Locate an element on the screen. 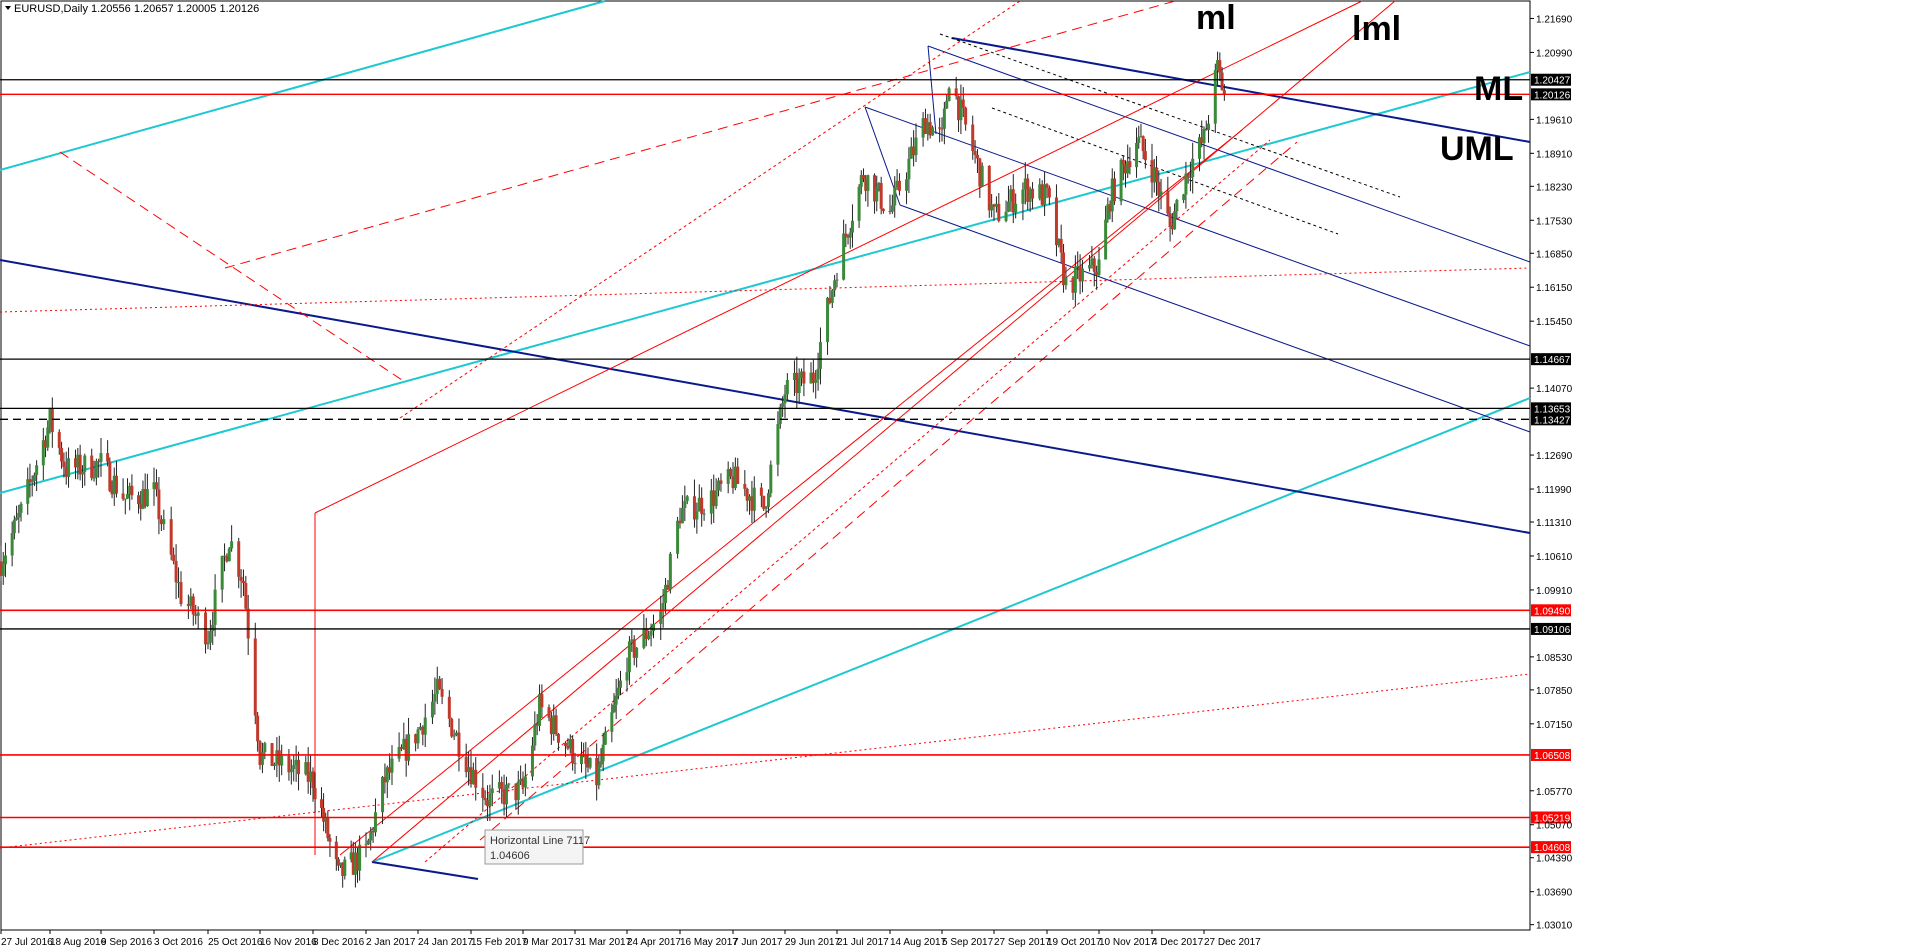  x-tick-label: 18 Aug 2016 is located at coordinates (78, 942).